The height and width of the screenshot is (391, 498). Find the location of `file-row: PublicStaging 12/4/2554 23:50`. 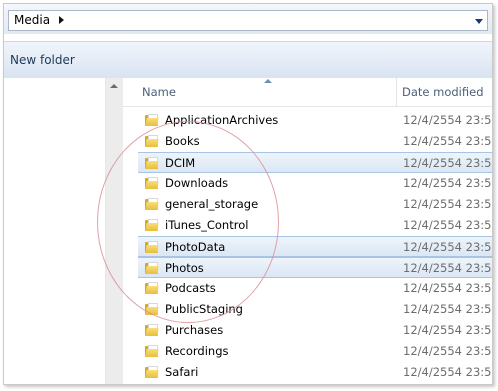

file-row: PublicStaging 12/4/2554 23:50 is located at coordinates (315, 309).